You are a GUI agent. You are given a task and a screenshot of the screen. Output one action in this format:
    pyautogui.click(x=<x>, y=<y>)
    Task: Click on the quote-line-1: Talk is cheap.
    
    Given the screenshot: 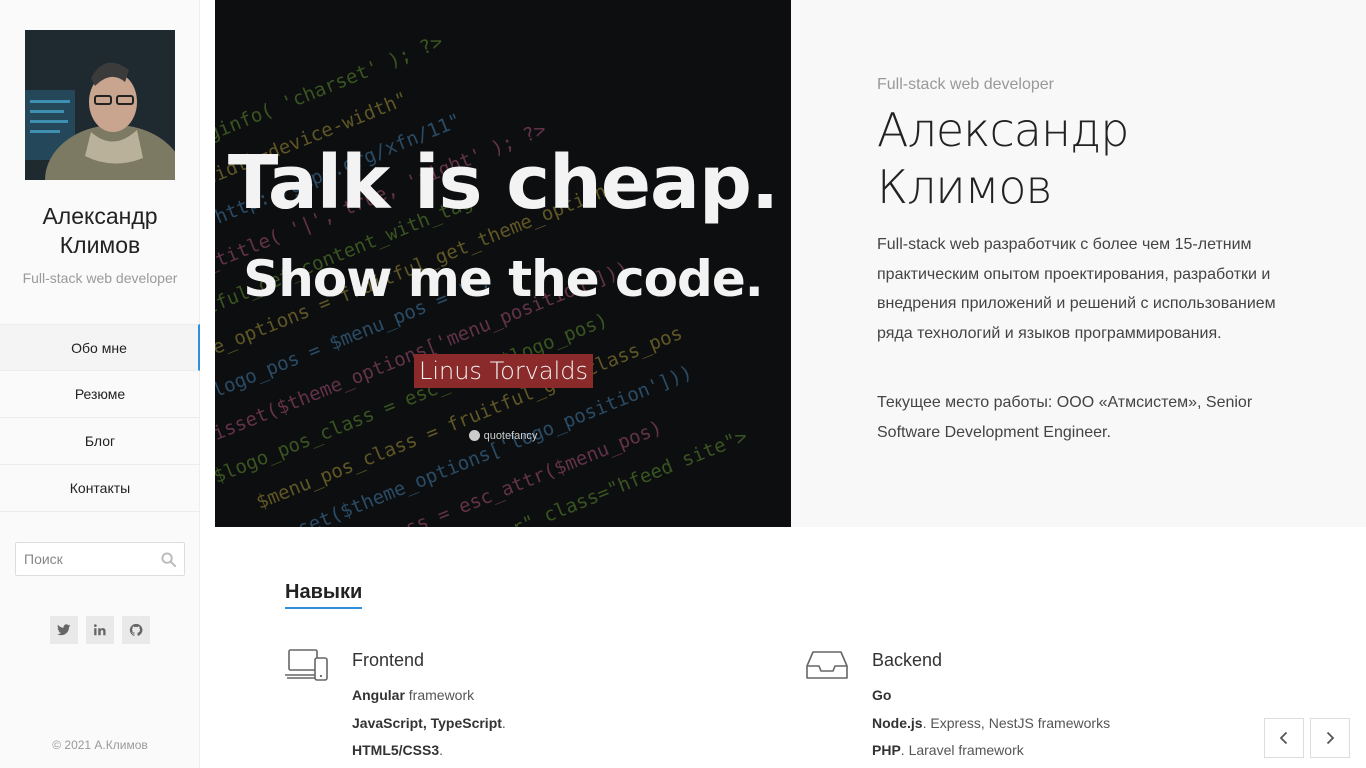 What is the action you would take?
    pyautogui.click(x=503, y=183)
    